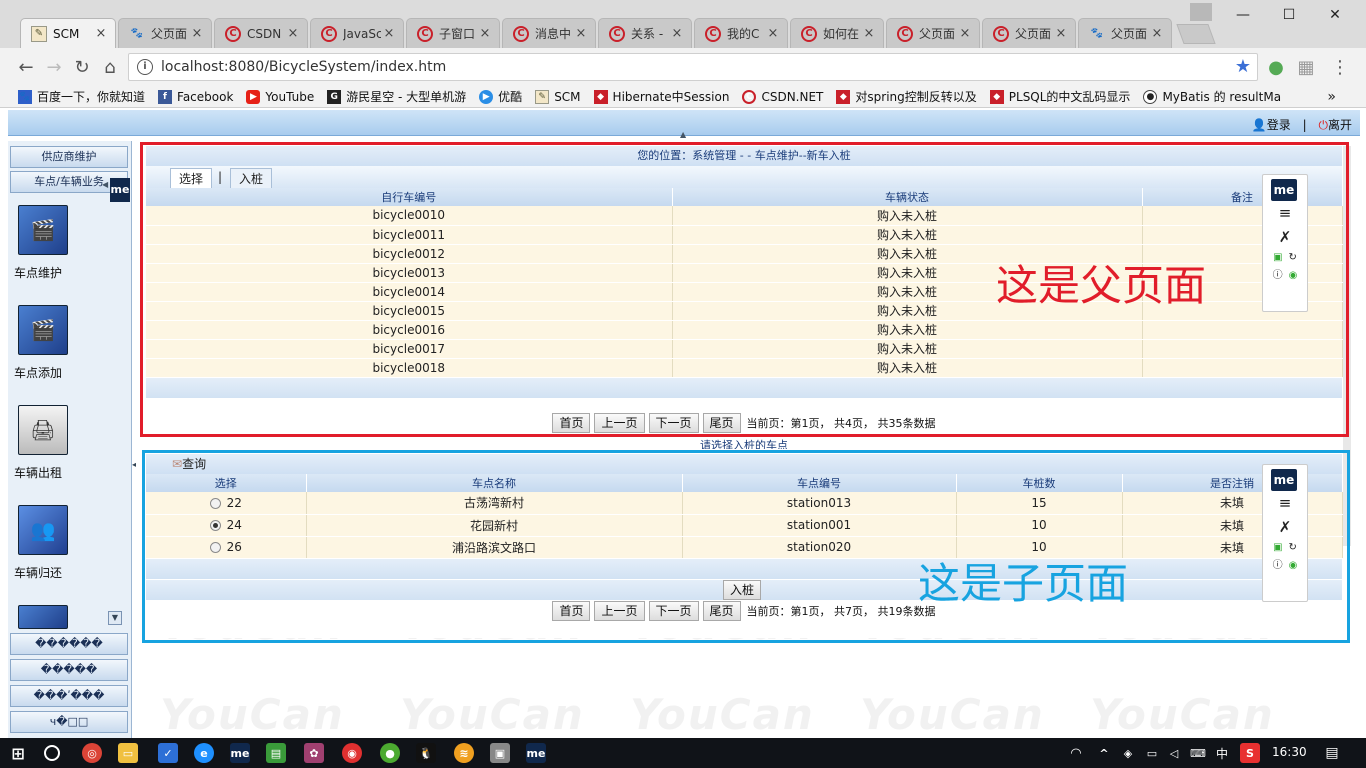 The width and height of the screenshot is (1366, 768). Describe the element at coordinates (18, 753) in the screenshot. I see `windows-start-icon: ⊞` at that location.